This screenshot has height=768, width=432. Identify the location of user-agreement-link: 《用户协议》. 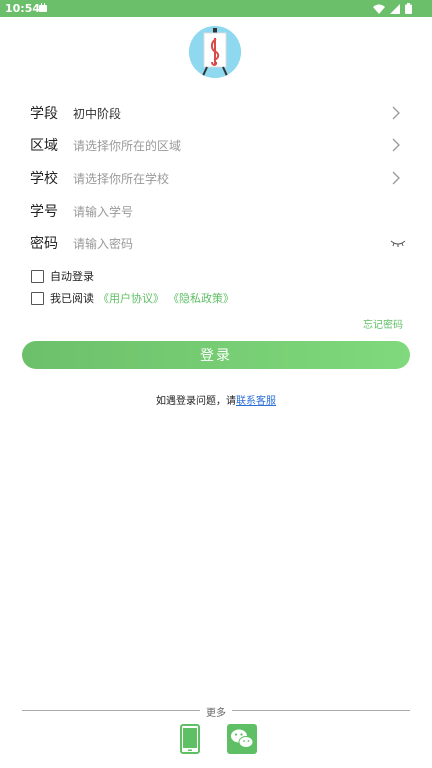
(131, 298).